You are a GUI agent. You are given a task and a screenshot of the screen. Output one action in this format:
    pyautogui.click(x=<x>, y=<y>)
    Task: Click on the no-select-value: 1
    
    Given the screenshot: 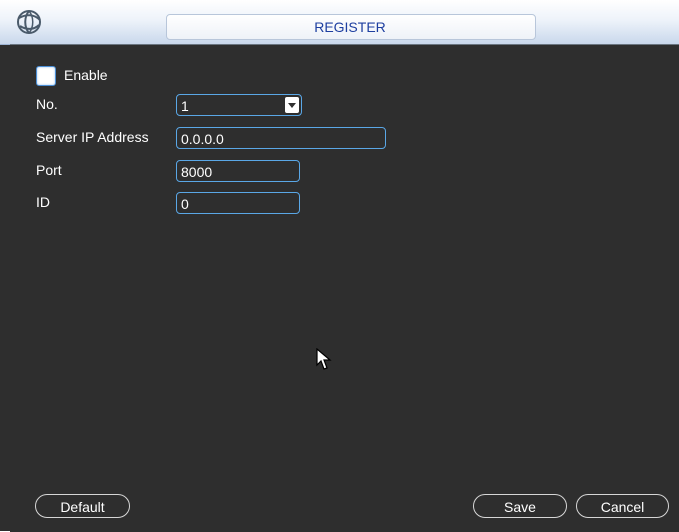 What is the action you would take?
    pyautogui.click(x=185, y=106)
    